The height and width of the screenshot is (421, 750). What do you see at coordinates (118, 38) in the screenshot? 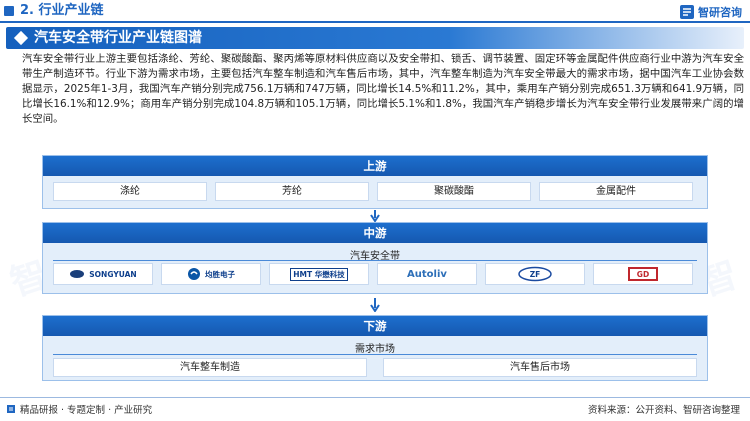
I see `page-title: 汽车安全带行业产业链图谱` at bounding box center [118, 38].